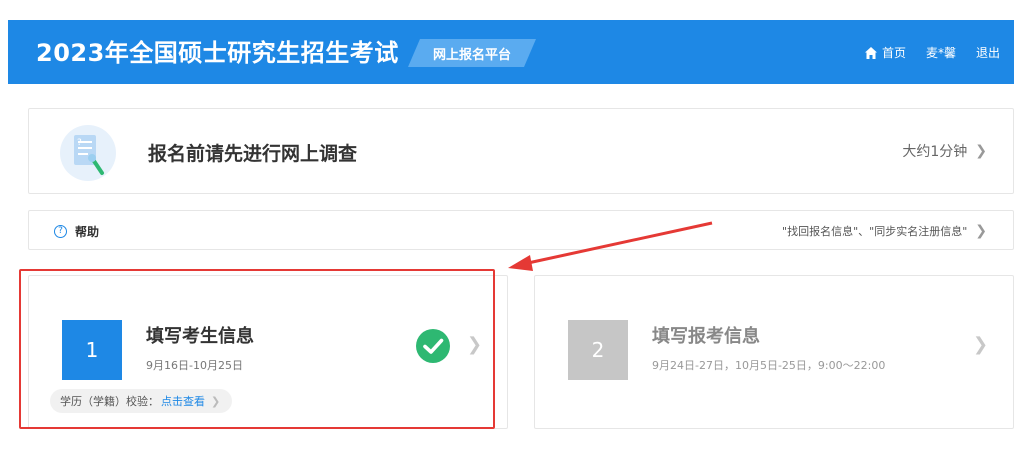  Describe the element at coordinates (598, 350) in the screenshot. I see `step-number-badge: 2` at that location.